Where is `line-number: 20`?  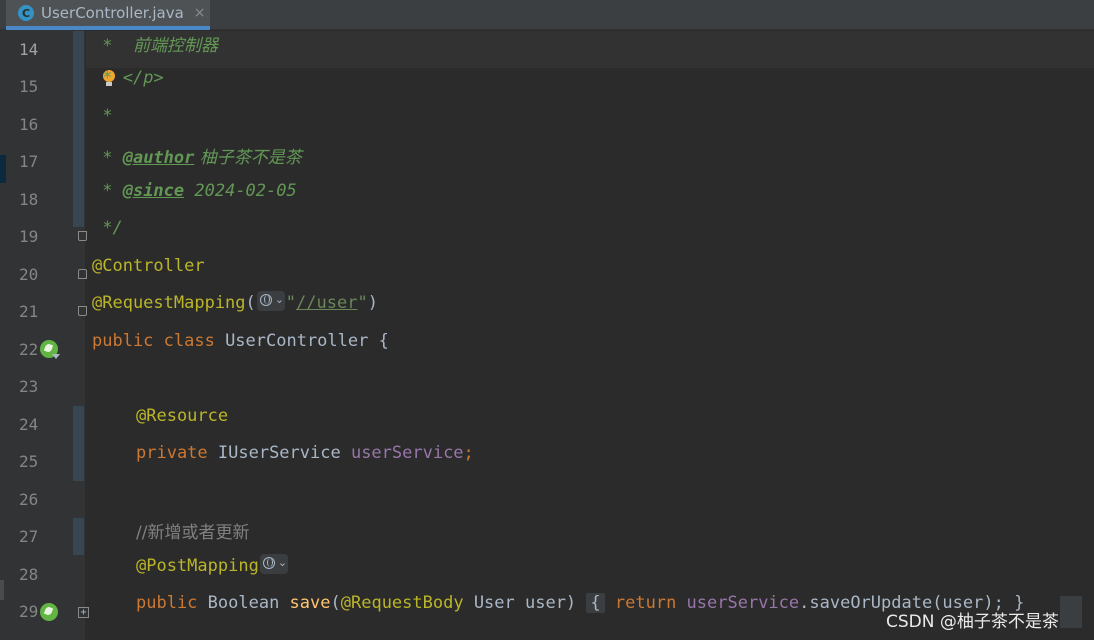 line-number: 20 is located at coordinates (29, 274).